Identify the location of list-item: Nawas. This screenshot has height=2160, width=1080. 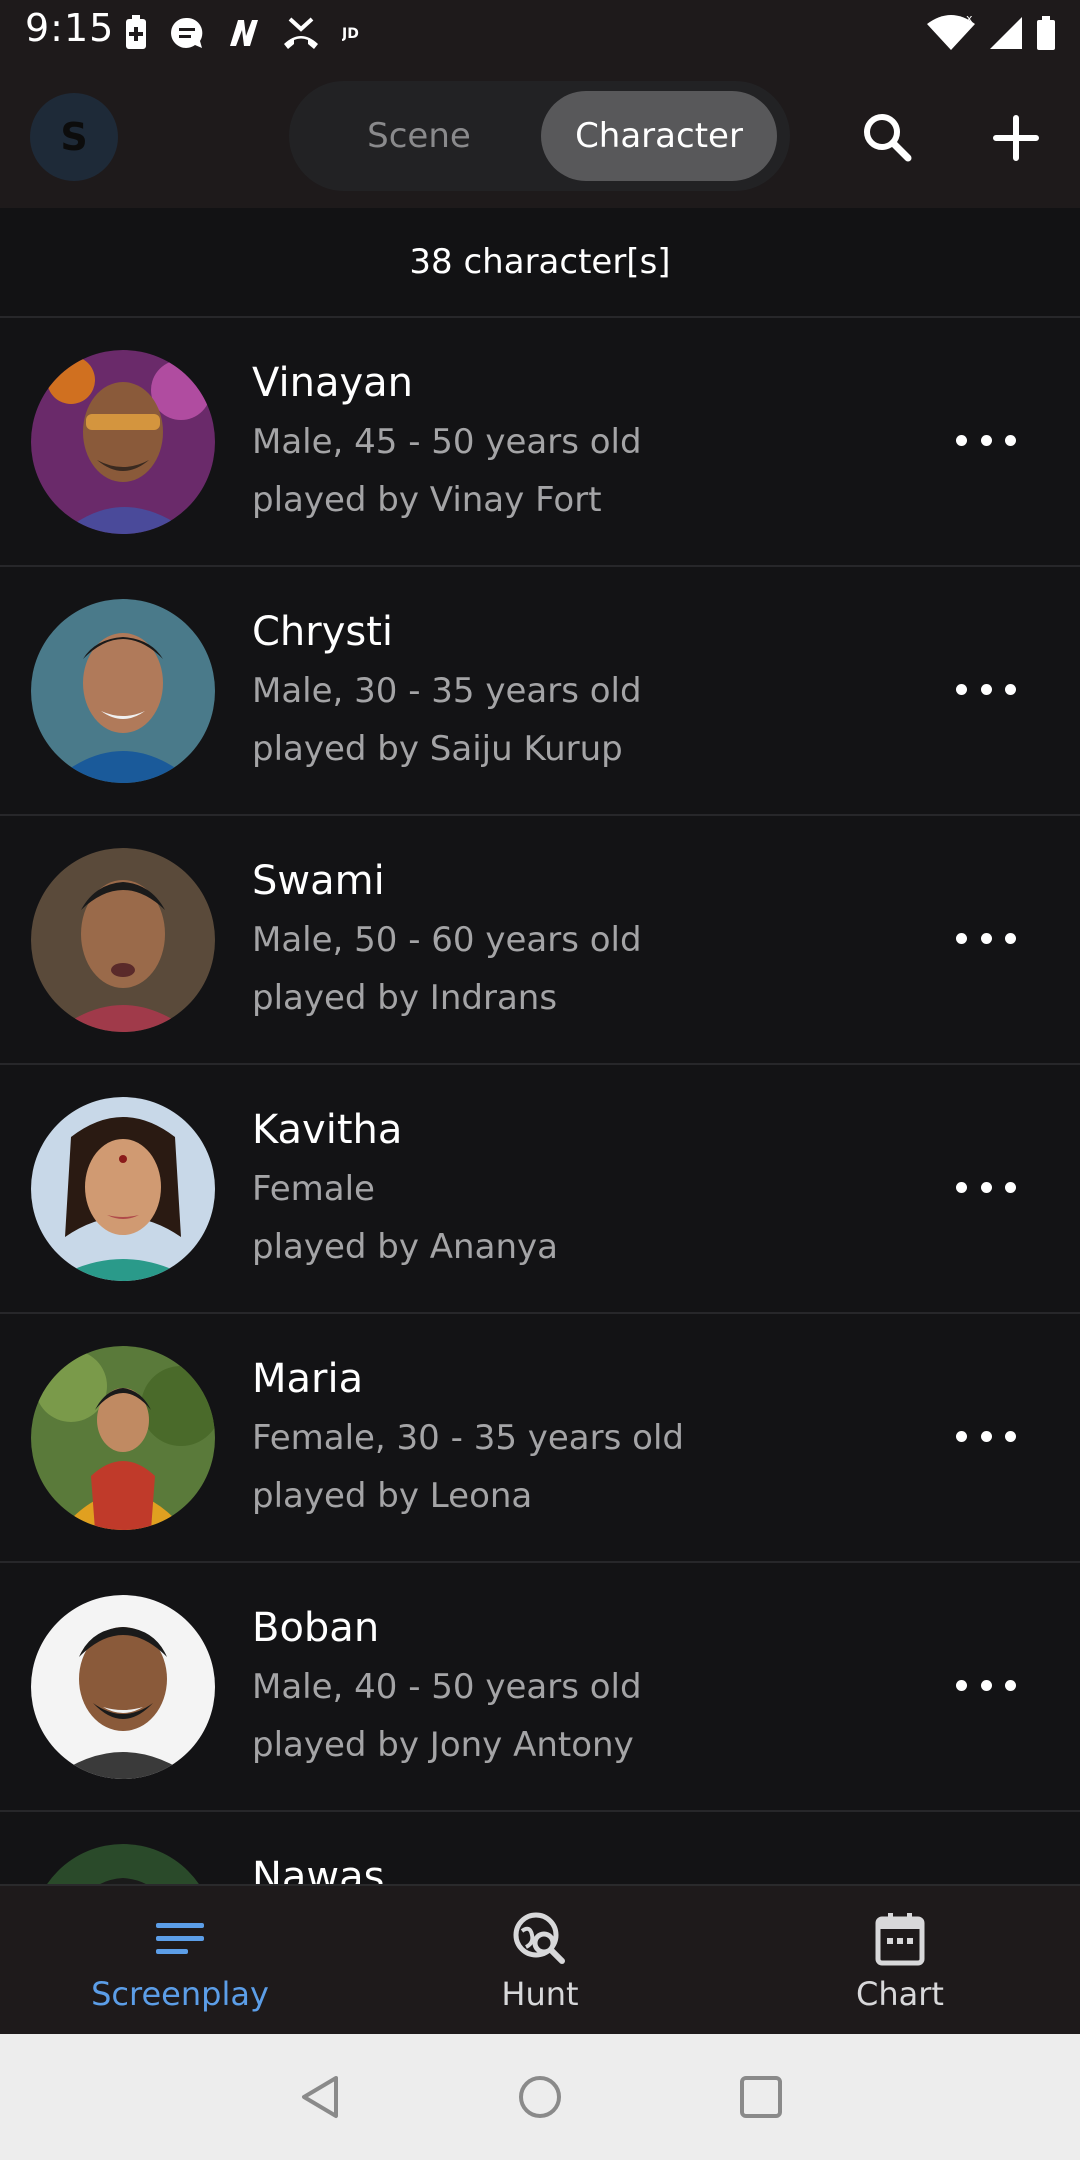
(540, 1848).